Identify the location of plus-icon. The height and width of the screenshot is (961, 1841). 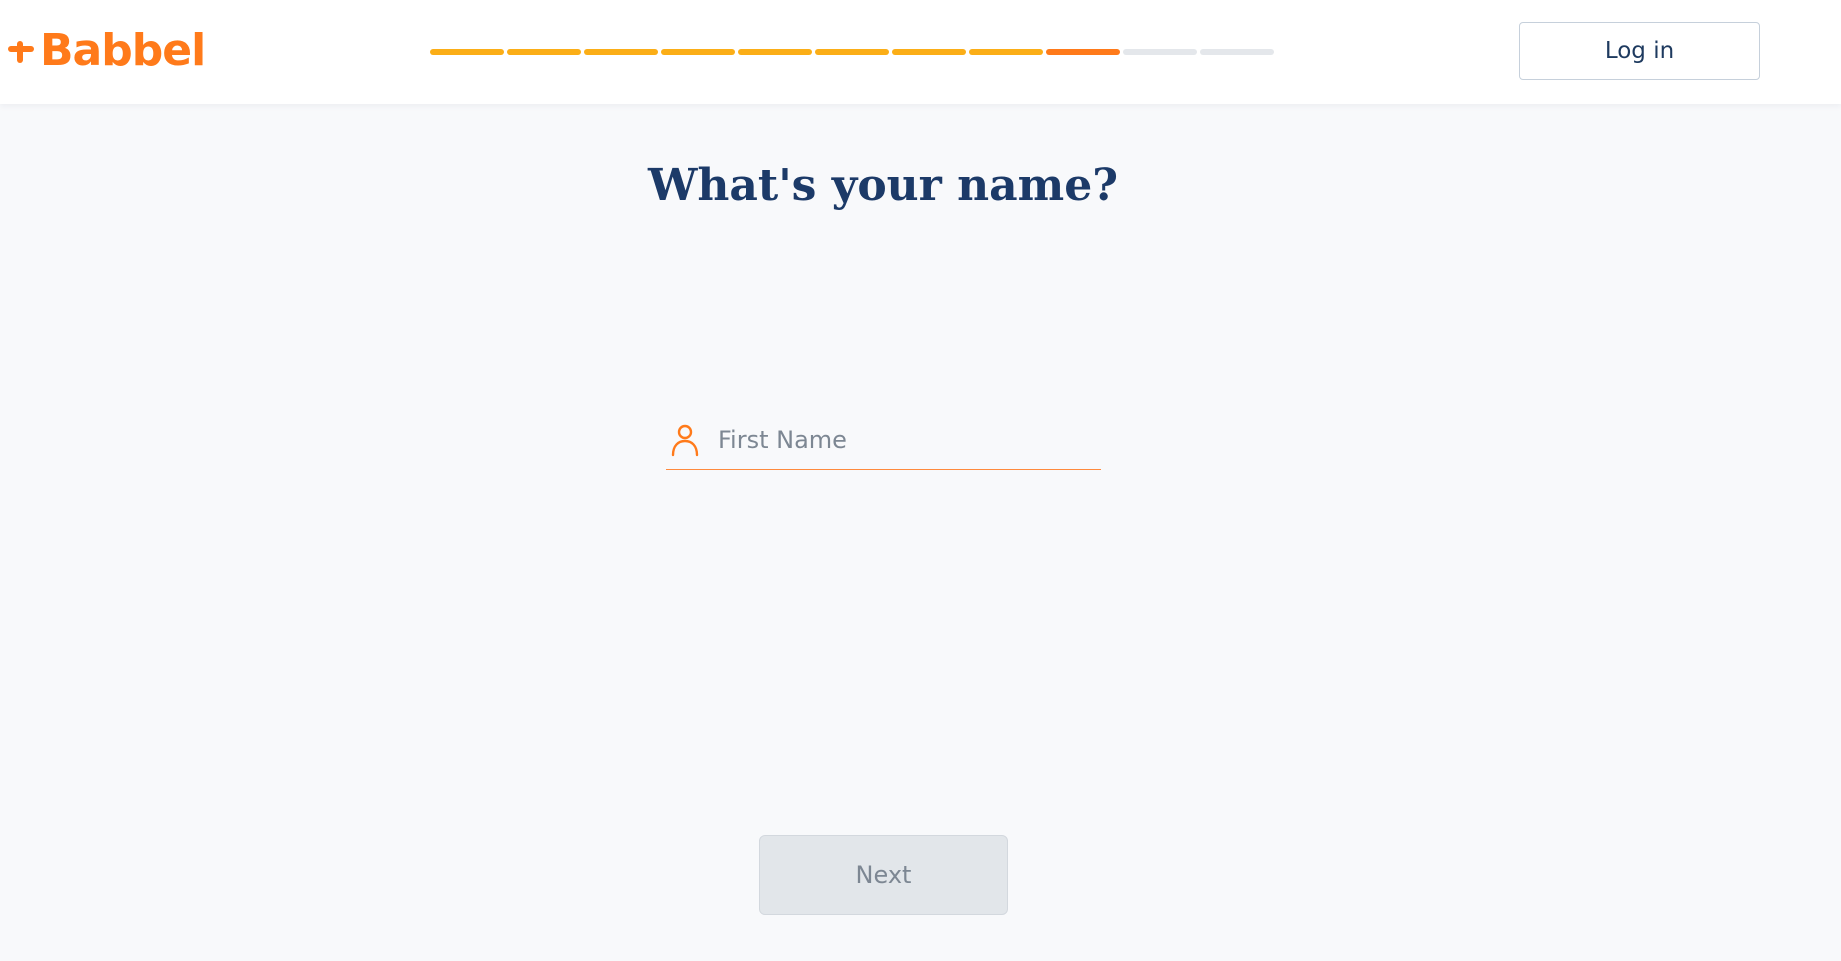
(21, 50).